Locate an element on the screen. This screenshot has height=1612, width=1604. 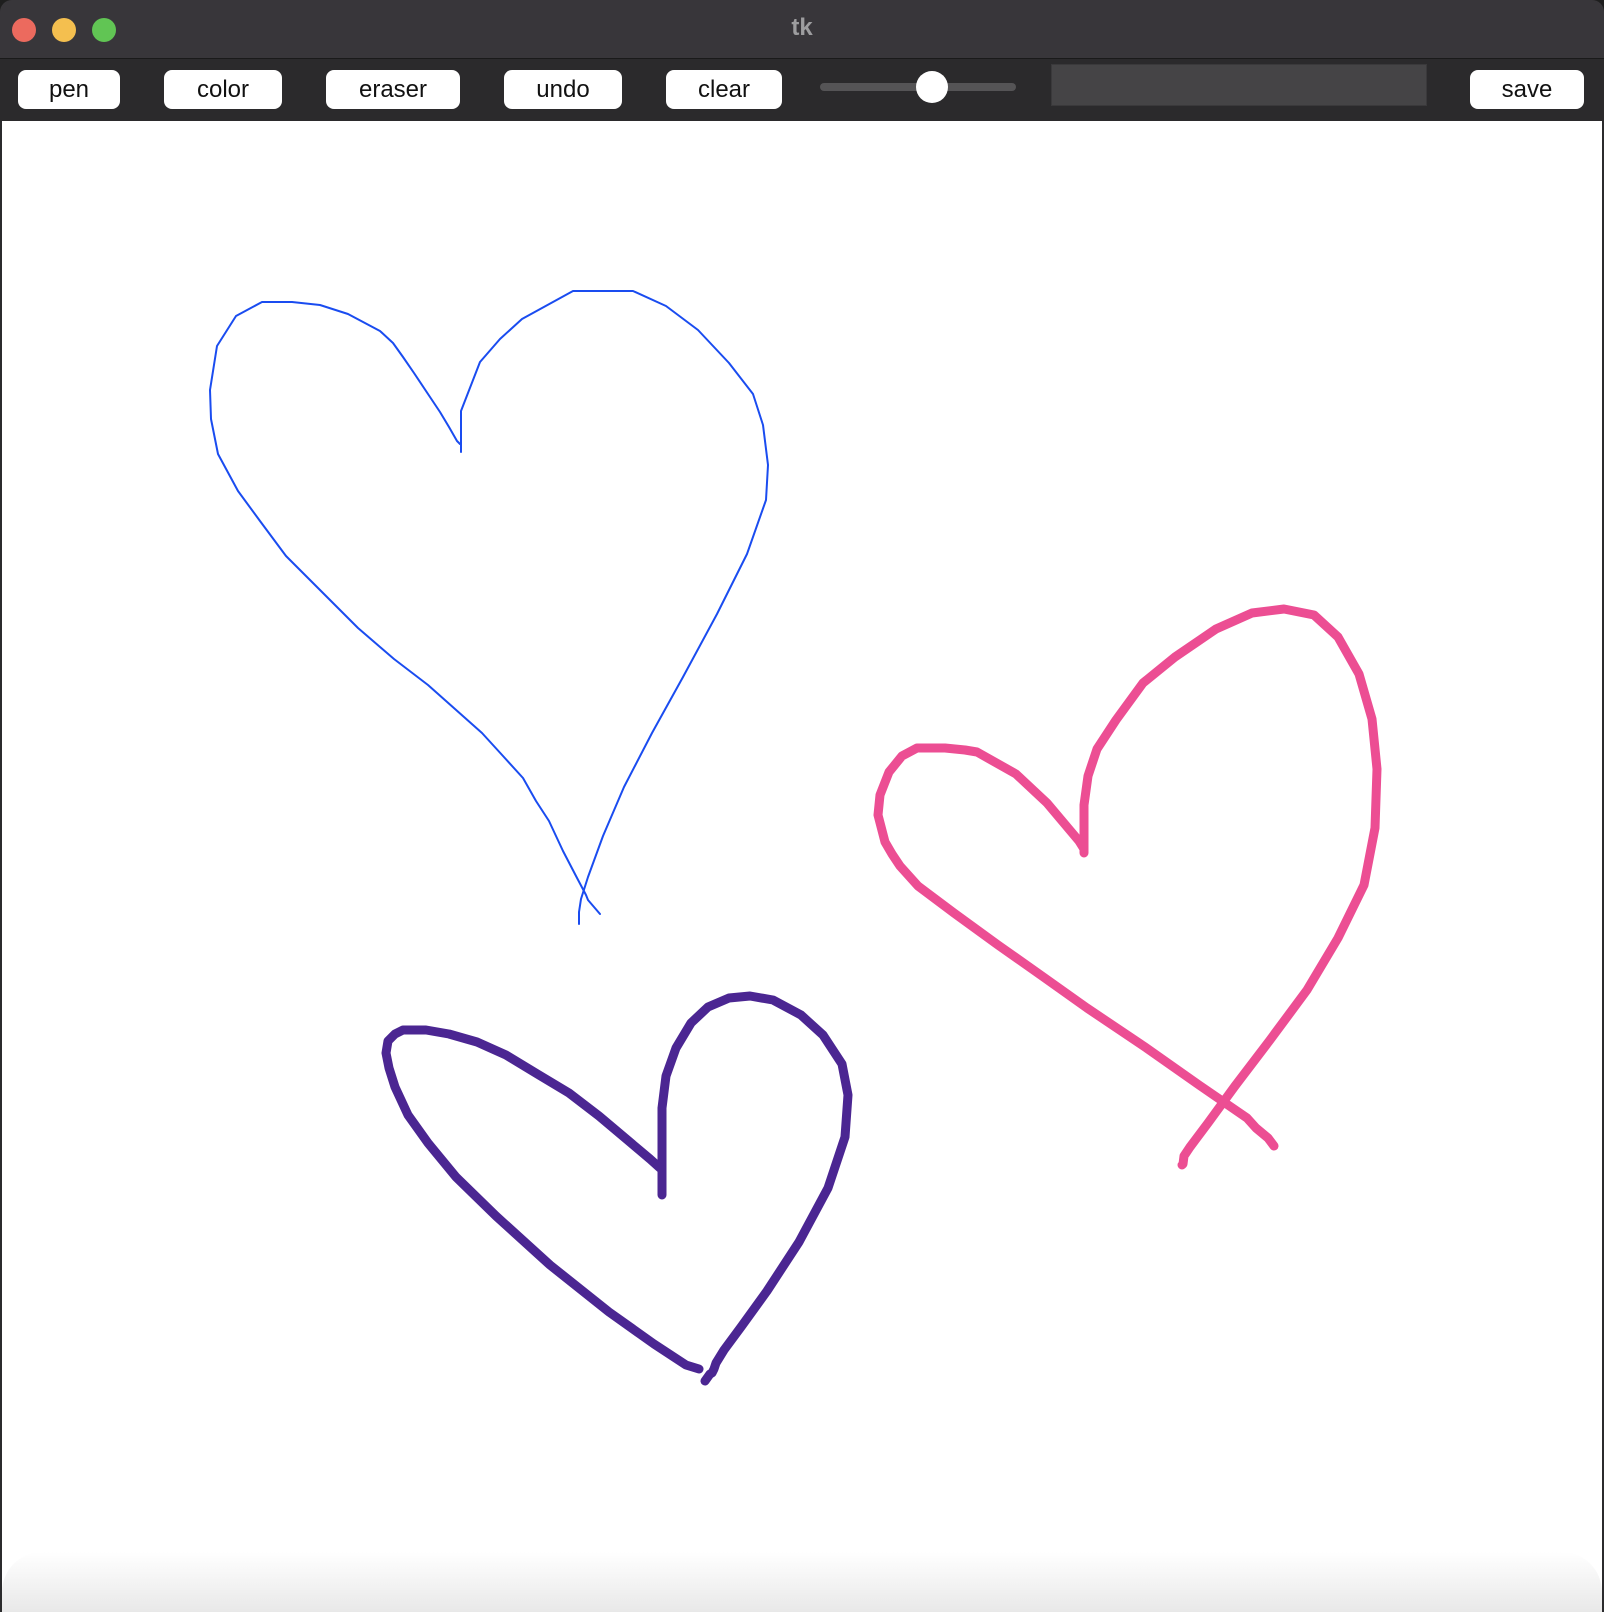
eraser-button: eraser is located at coordinates (393, 89).